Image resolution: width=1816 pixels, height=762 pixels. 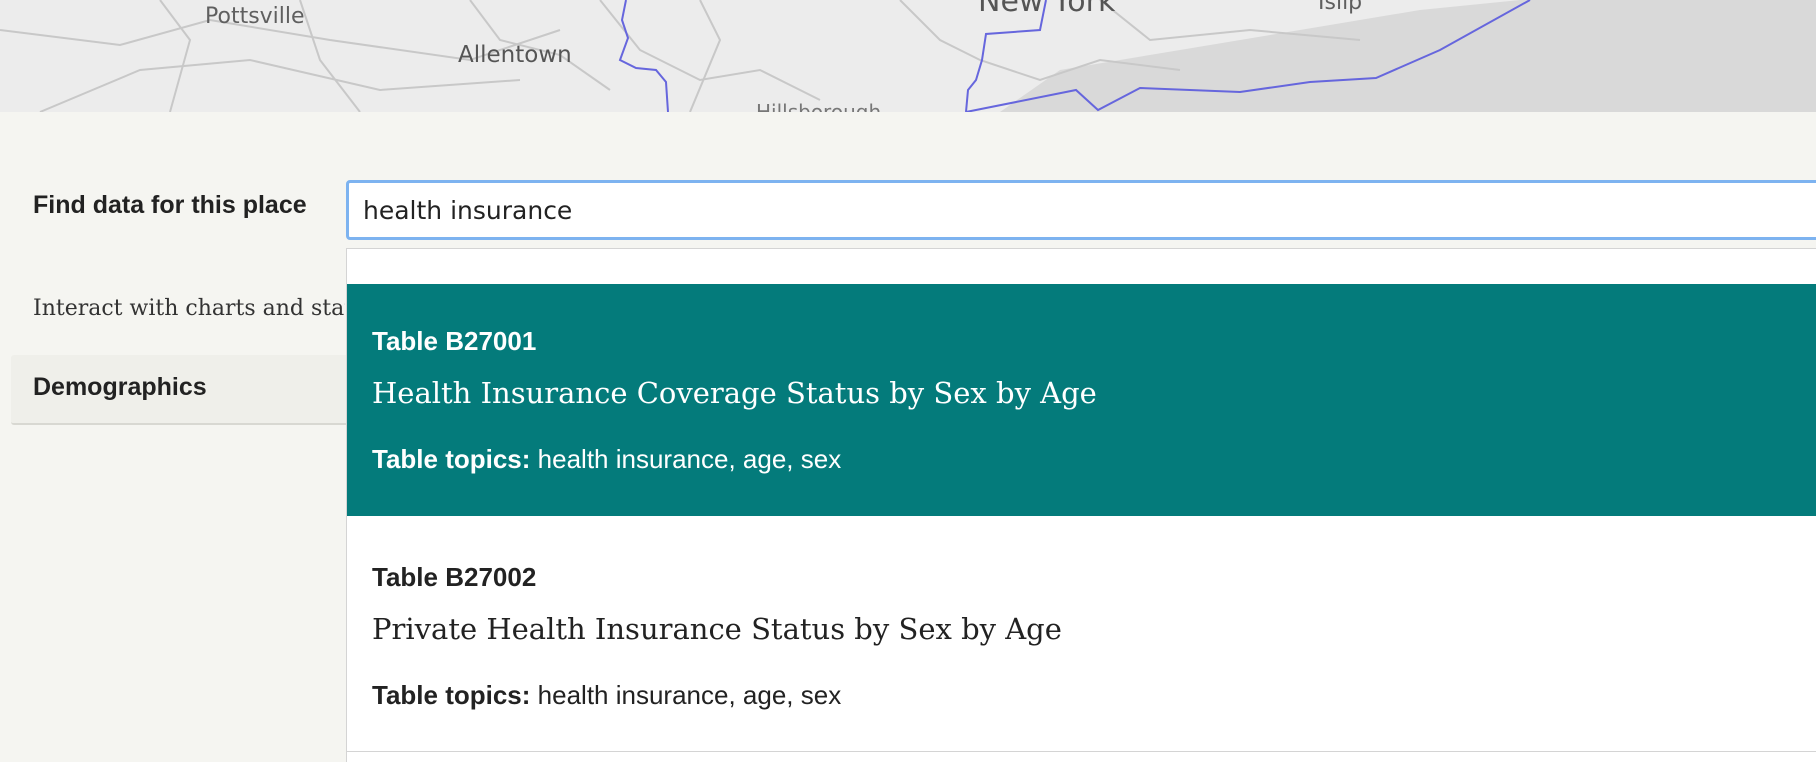 What do you see at coordinates (183, 390) in the screenshot?
I see `section-tab-demographics: Demographics` at bounding box center [183, 390].